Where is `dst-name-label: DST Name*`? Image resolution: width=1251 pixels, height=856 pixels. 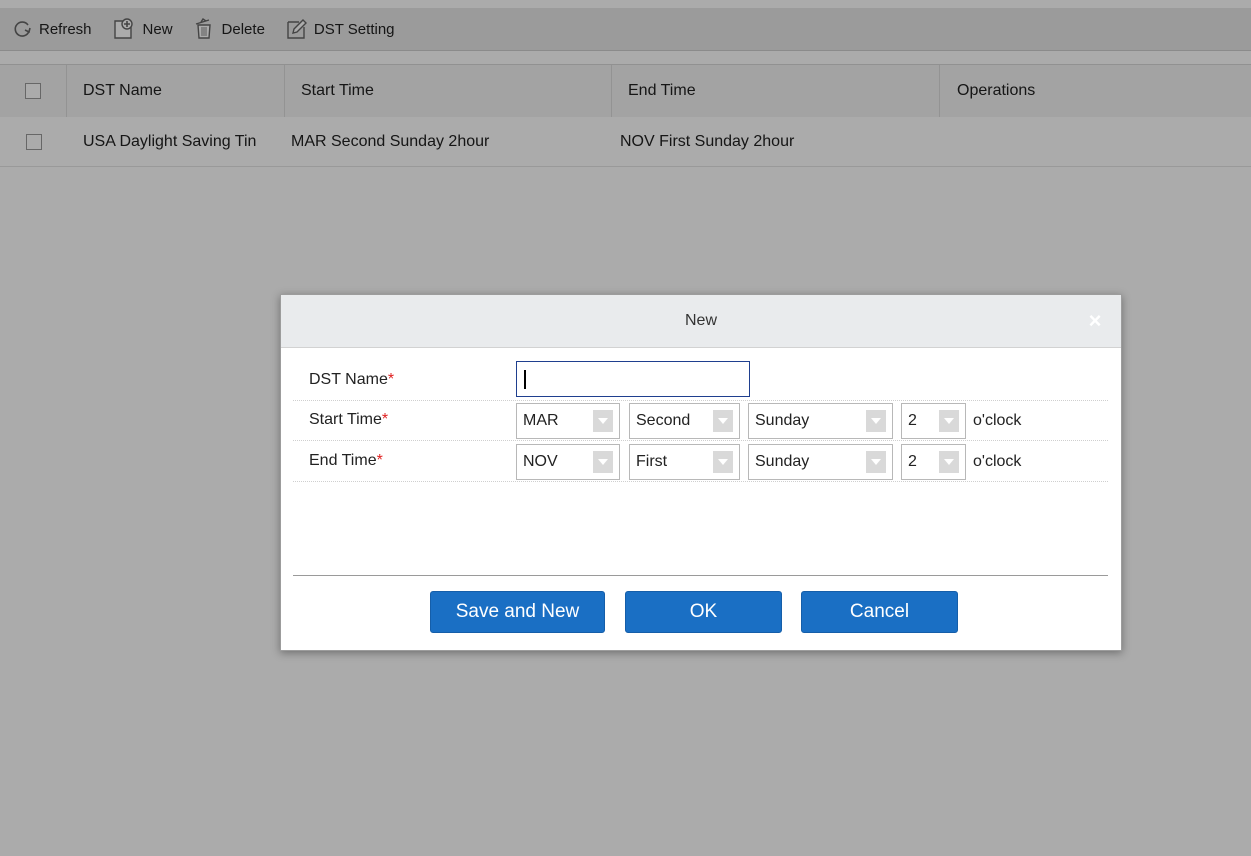 dst-name-label: DST Name* is located at coordinates (352, 379).